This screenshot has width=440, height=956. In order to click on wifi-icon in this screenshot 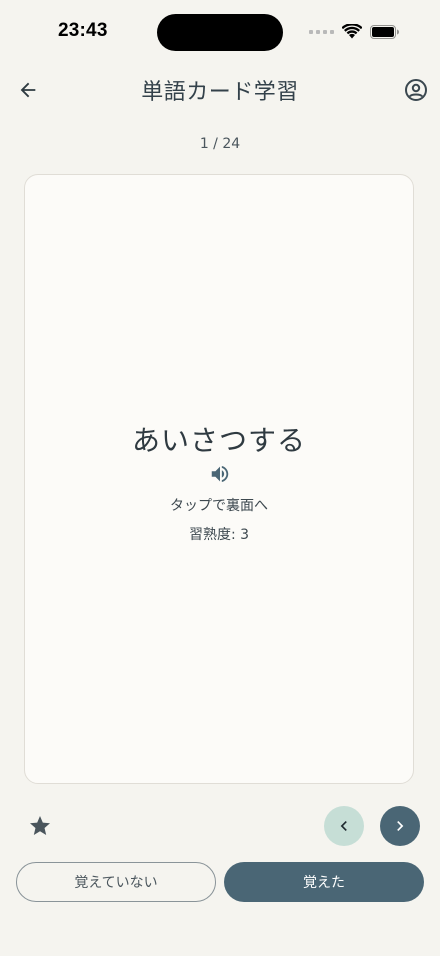, I will do `click(352, 31)`.